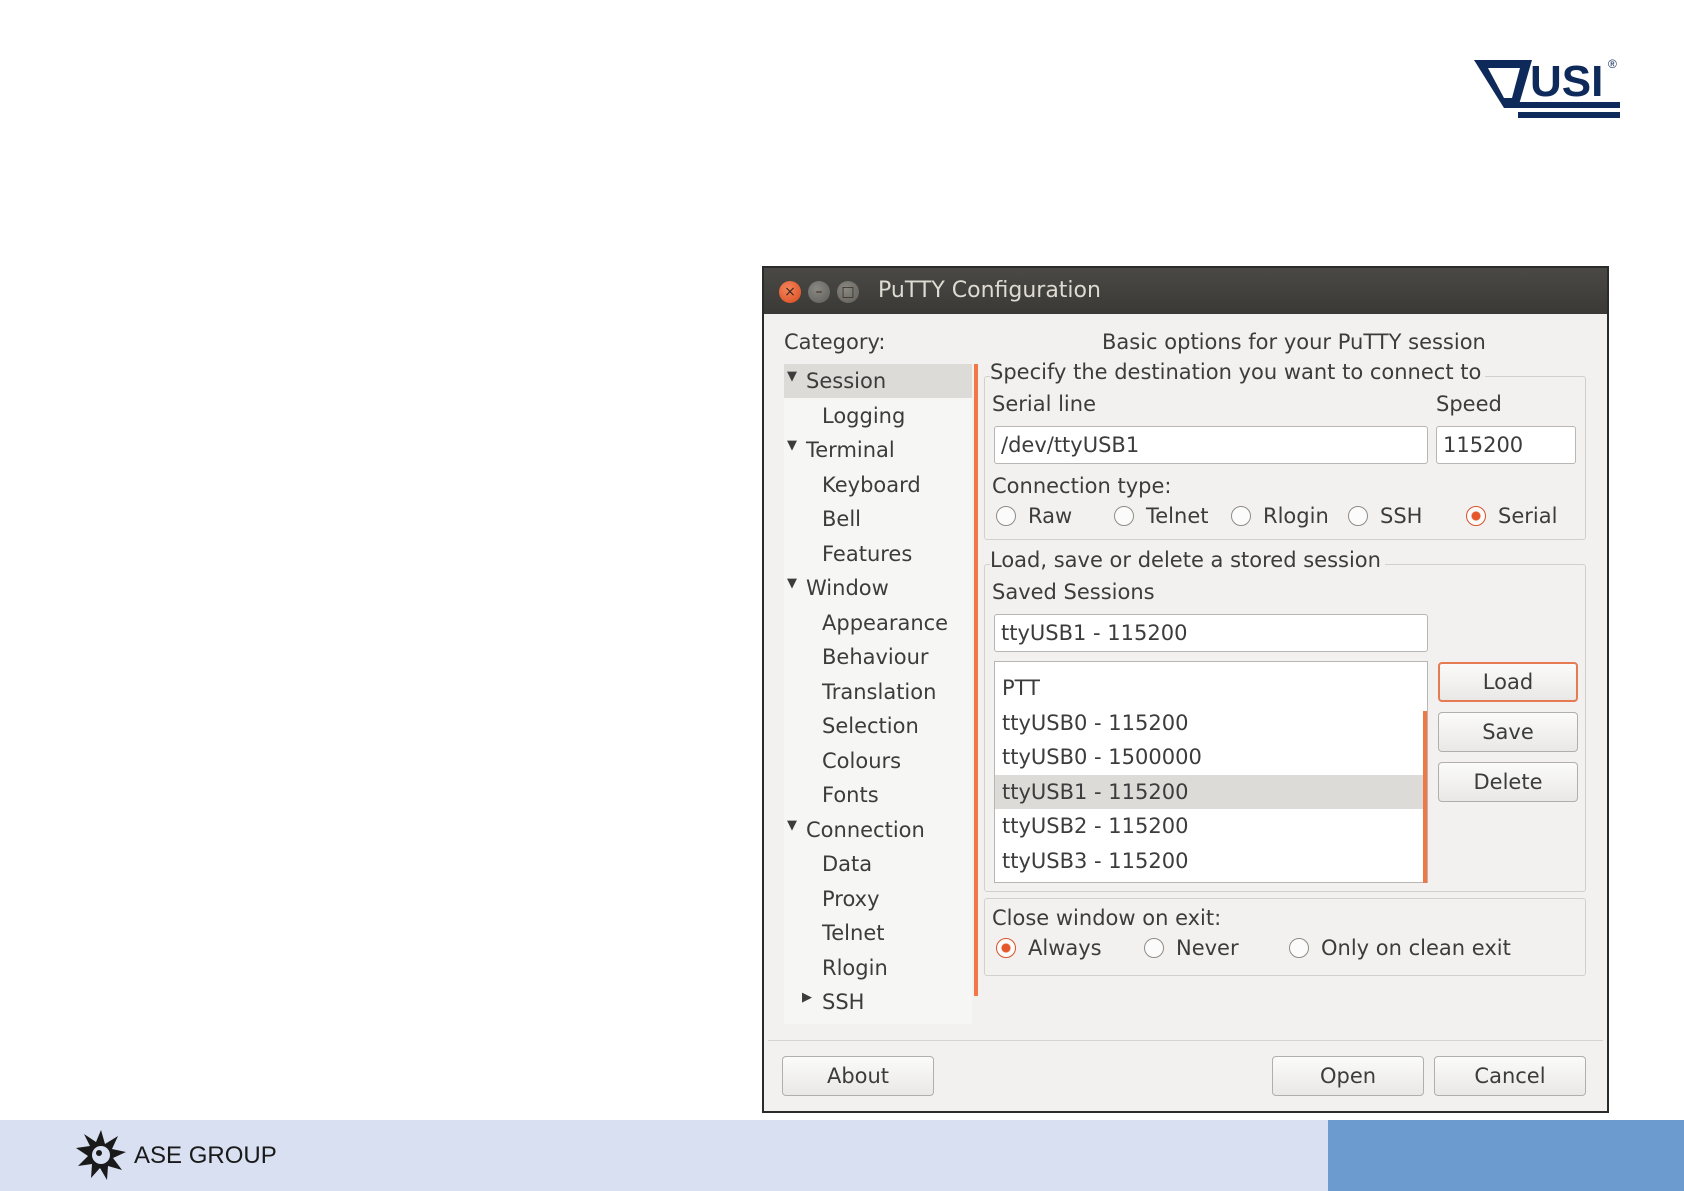 Image resolution: width=1684 pixels, height=1191 pixels. What do you see at coordinates (1210, 757) in the screenshot?
I see `saved-session-item: ttyUSB0 - 1500000` at bounding box center [1210, 757].